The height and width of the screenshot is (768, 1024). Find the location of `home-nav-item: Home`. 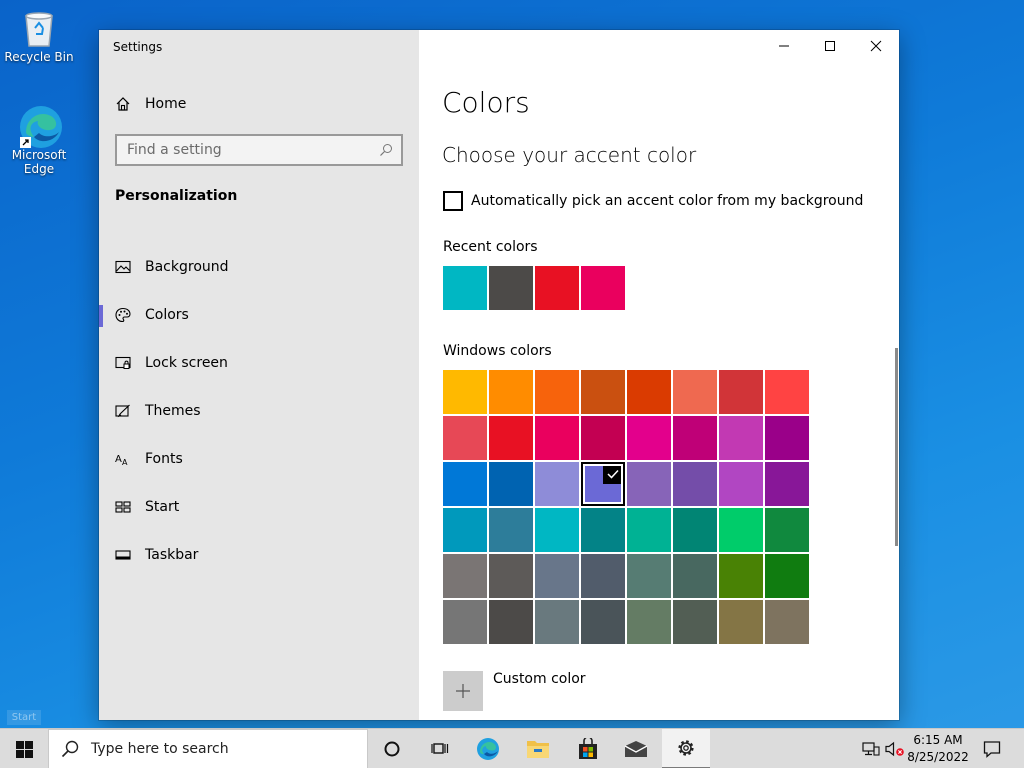

home-nav-item: Home is located at coordinates (150, 104).